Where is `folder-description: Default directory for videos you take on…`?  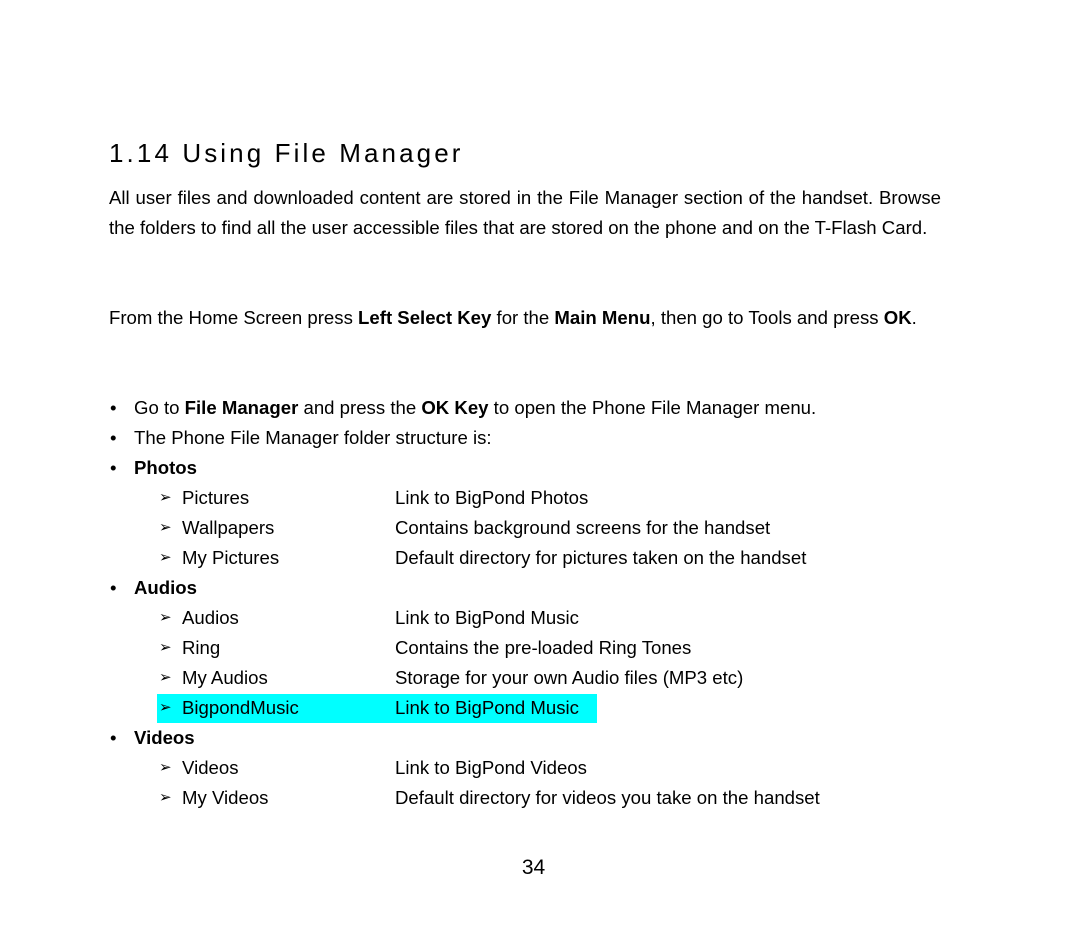 folder-description: Default directory for videos you take on… is located at coordinates (607, 797).